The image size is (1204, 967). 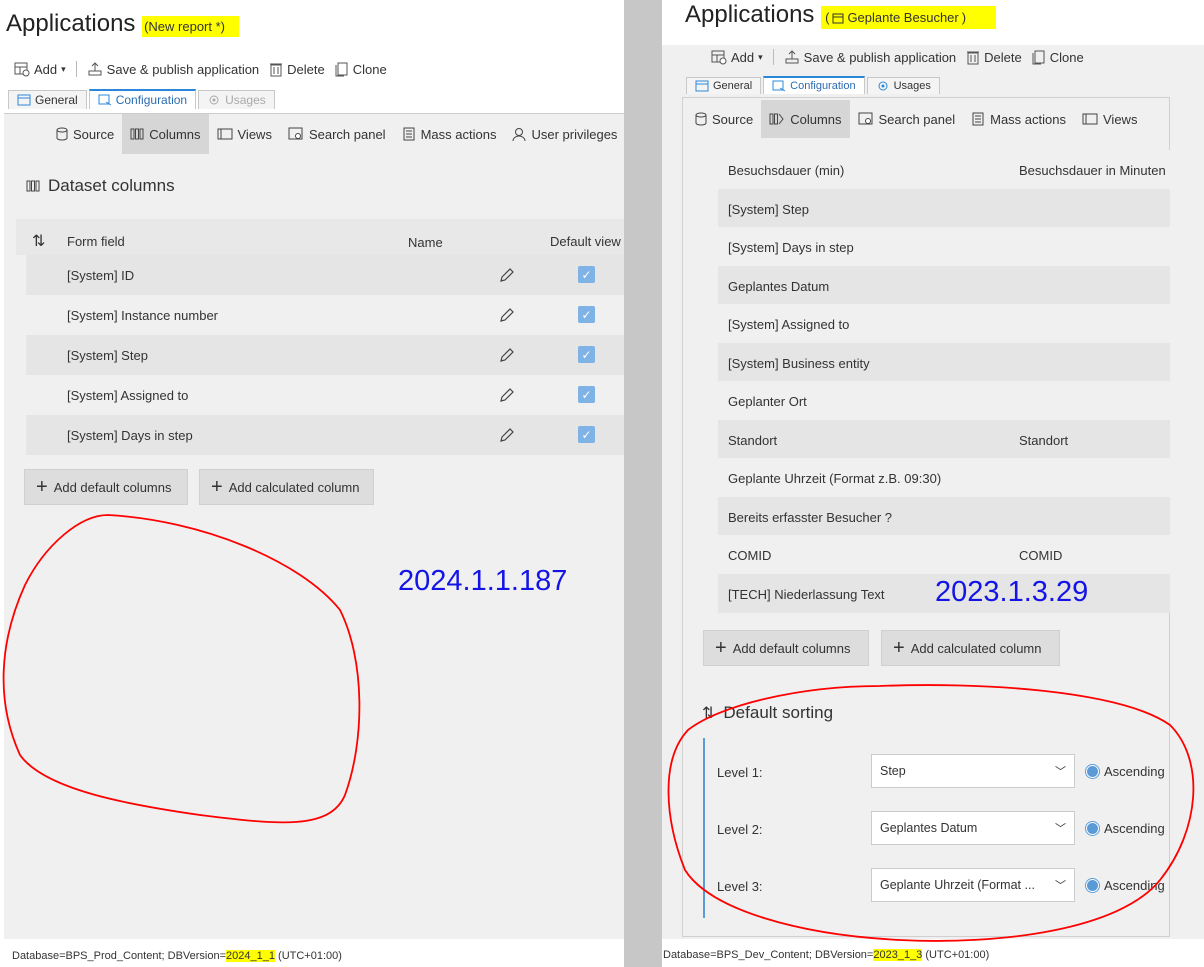 What do you see at coordinates (1044, 440) in the screenshot?
I see `name-cell: Standort` at bounding box center [1044, 440].